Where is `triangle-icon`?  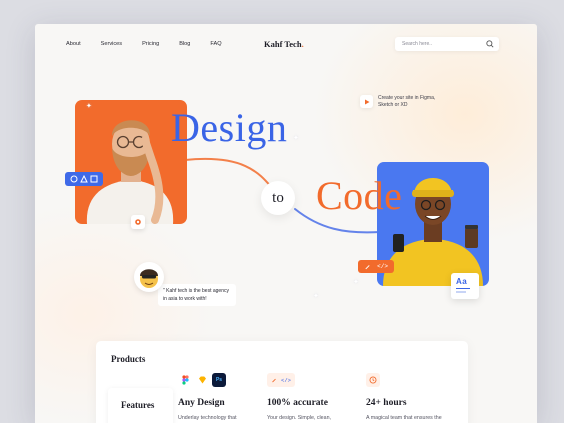
triangle-icon is located at coordinates (84, 179).